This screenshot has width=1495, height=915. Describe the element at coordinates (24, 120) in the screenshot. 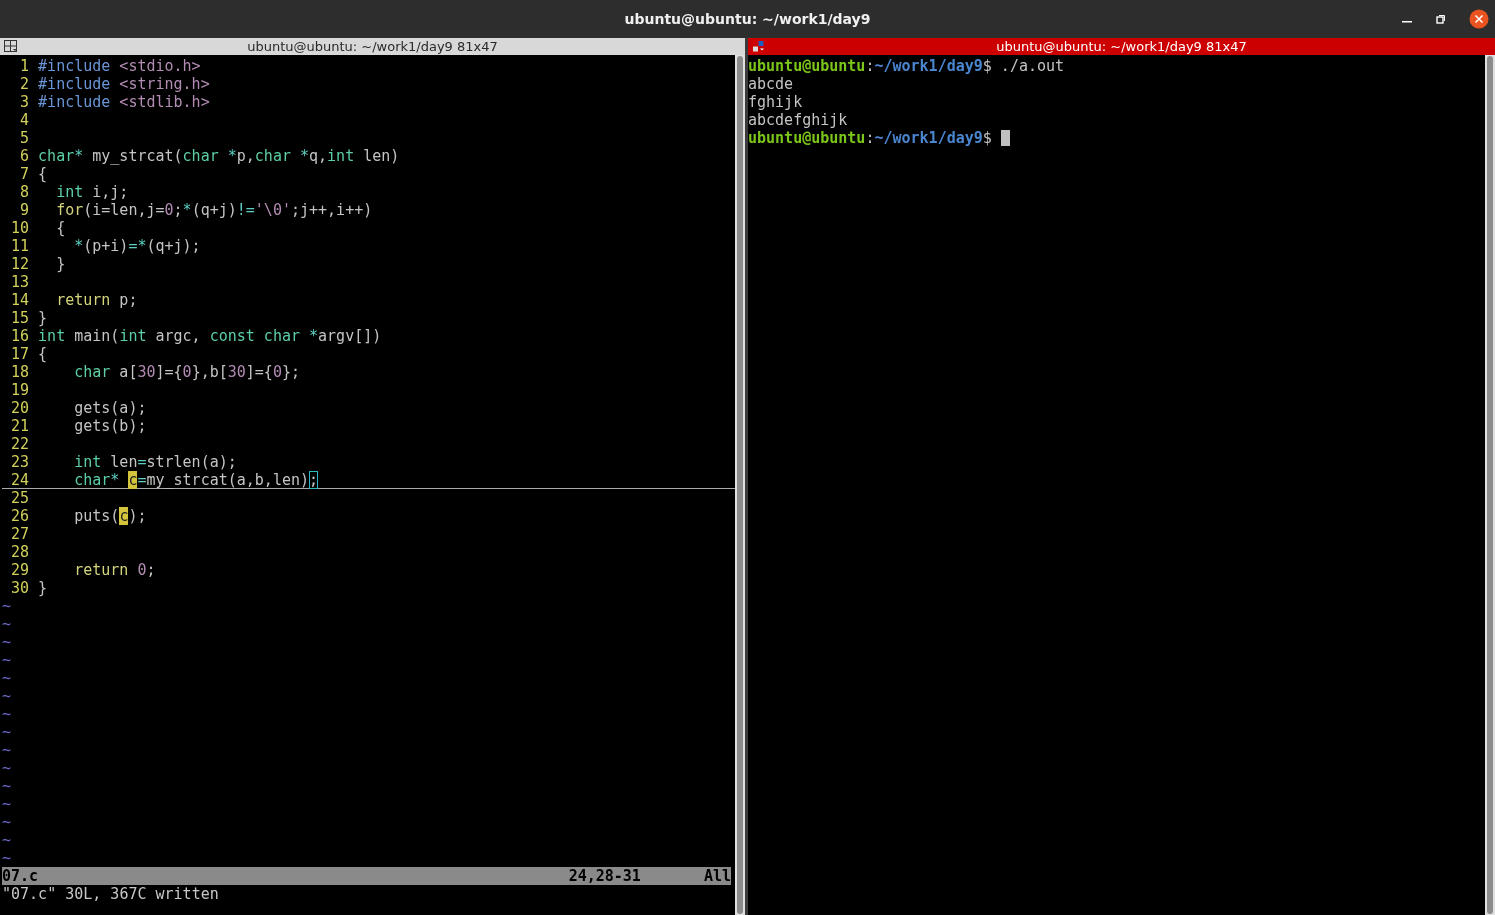

I see `line-number: 4` at that location.